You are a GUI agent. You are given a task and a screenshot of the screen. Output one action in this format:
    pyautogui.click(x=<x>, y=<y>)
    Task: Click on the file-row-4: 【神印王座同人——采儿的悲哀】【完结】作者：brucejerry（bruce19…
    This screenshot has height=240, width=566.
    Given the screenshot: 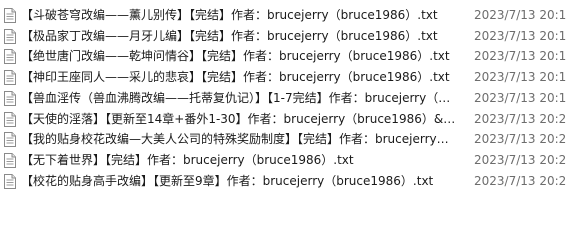 What is the action you would take?
    pyautogui.click(x=283, y=77)
    